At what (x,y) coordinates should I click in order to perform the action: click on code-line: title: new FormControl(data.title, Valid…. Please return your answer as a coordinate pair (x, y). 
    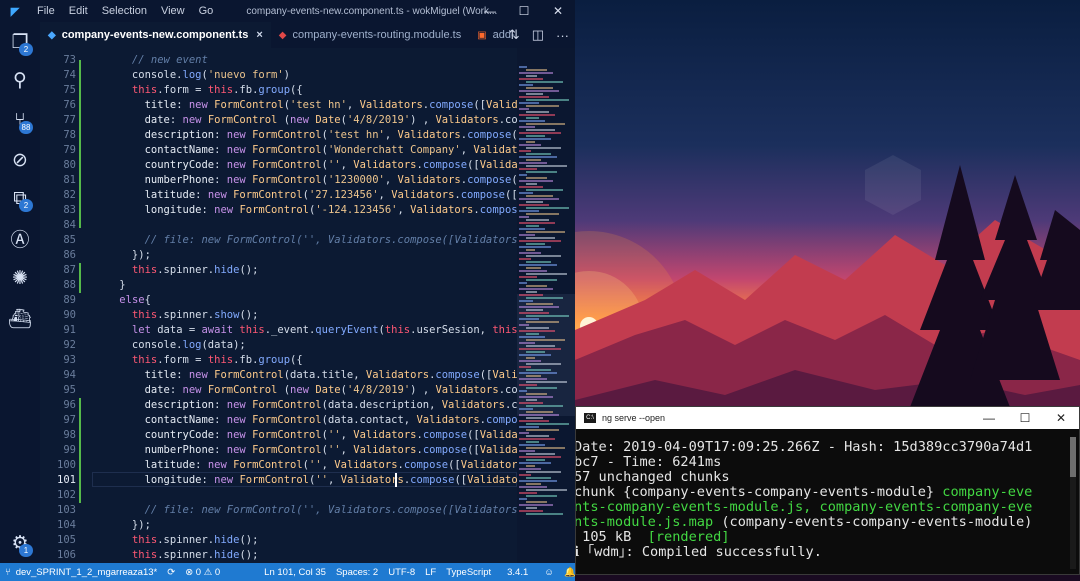
    Looking at the image, I should click on (305, 375).